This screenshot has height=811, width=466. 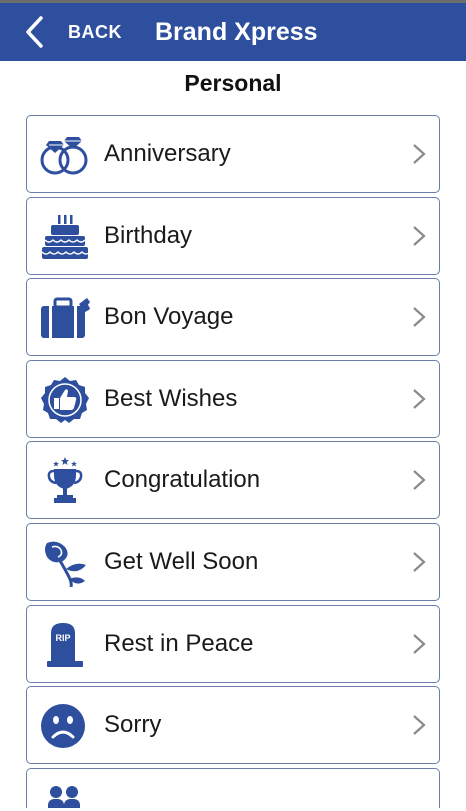 I want to click on list-item-best-wishes: Best Wishes, so click(x=233, y=398).